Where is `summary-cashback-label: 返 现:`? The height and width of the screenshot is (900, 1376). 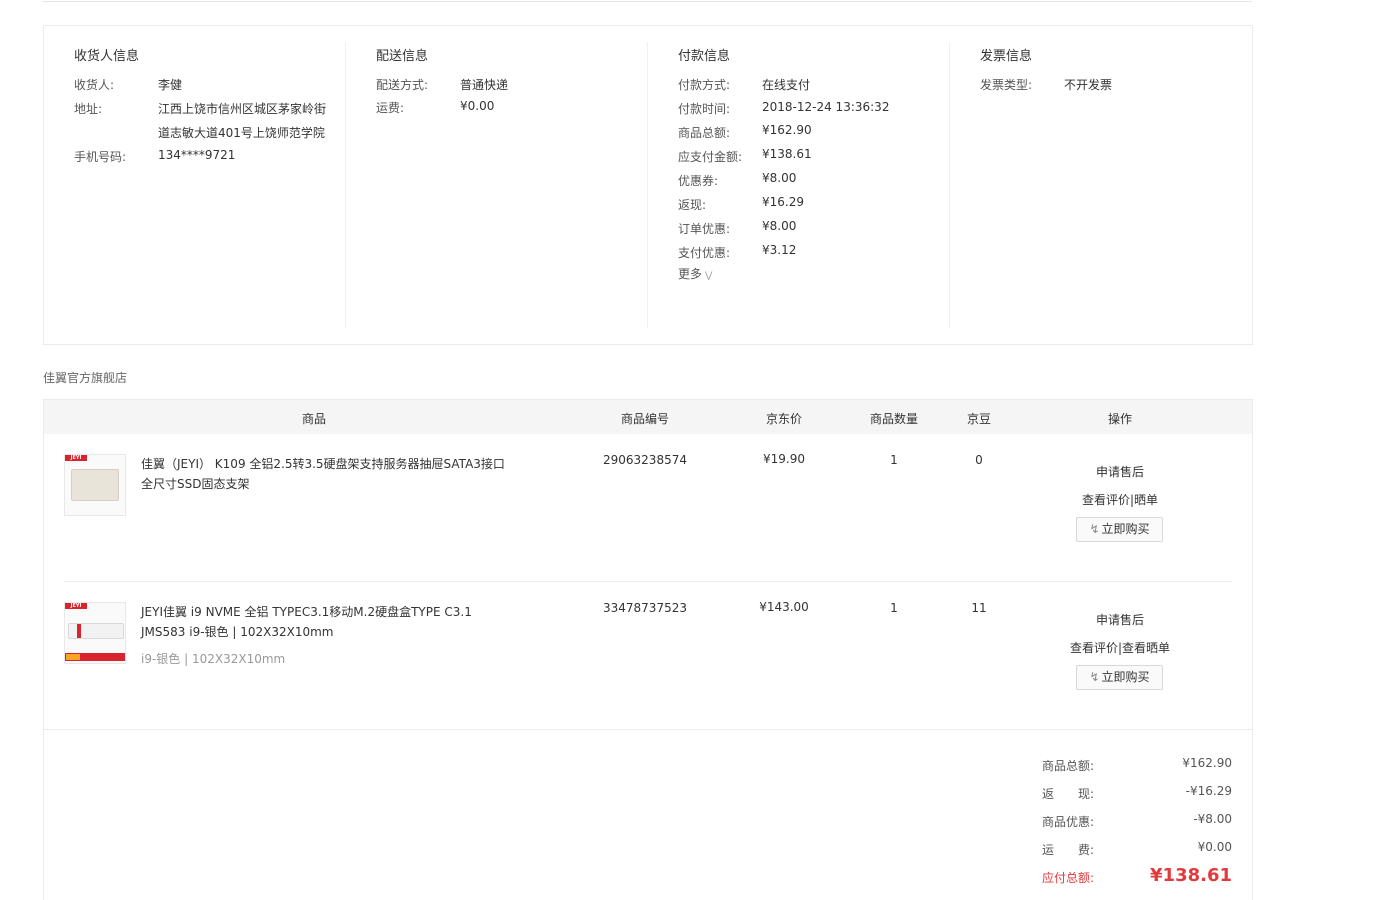 summary-cashback-label: 返 现: is located at coordinates (1068, 794).